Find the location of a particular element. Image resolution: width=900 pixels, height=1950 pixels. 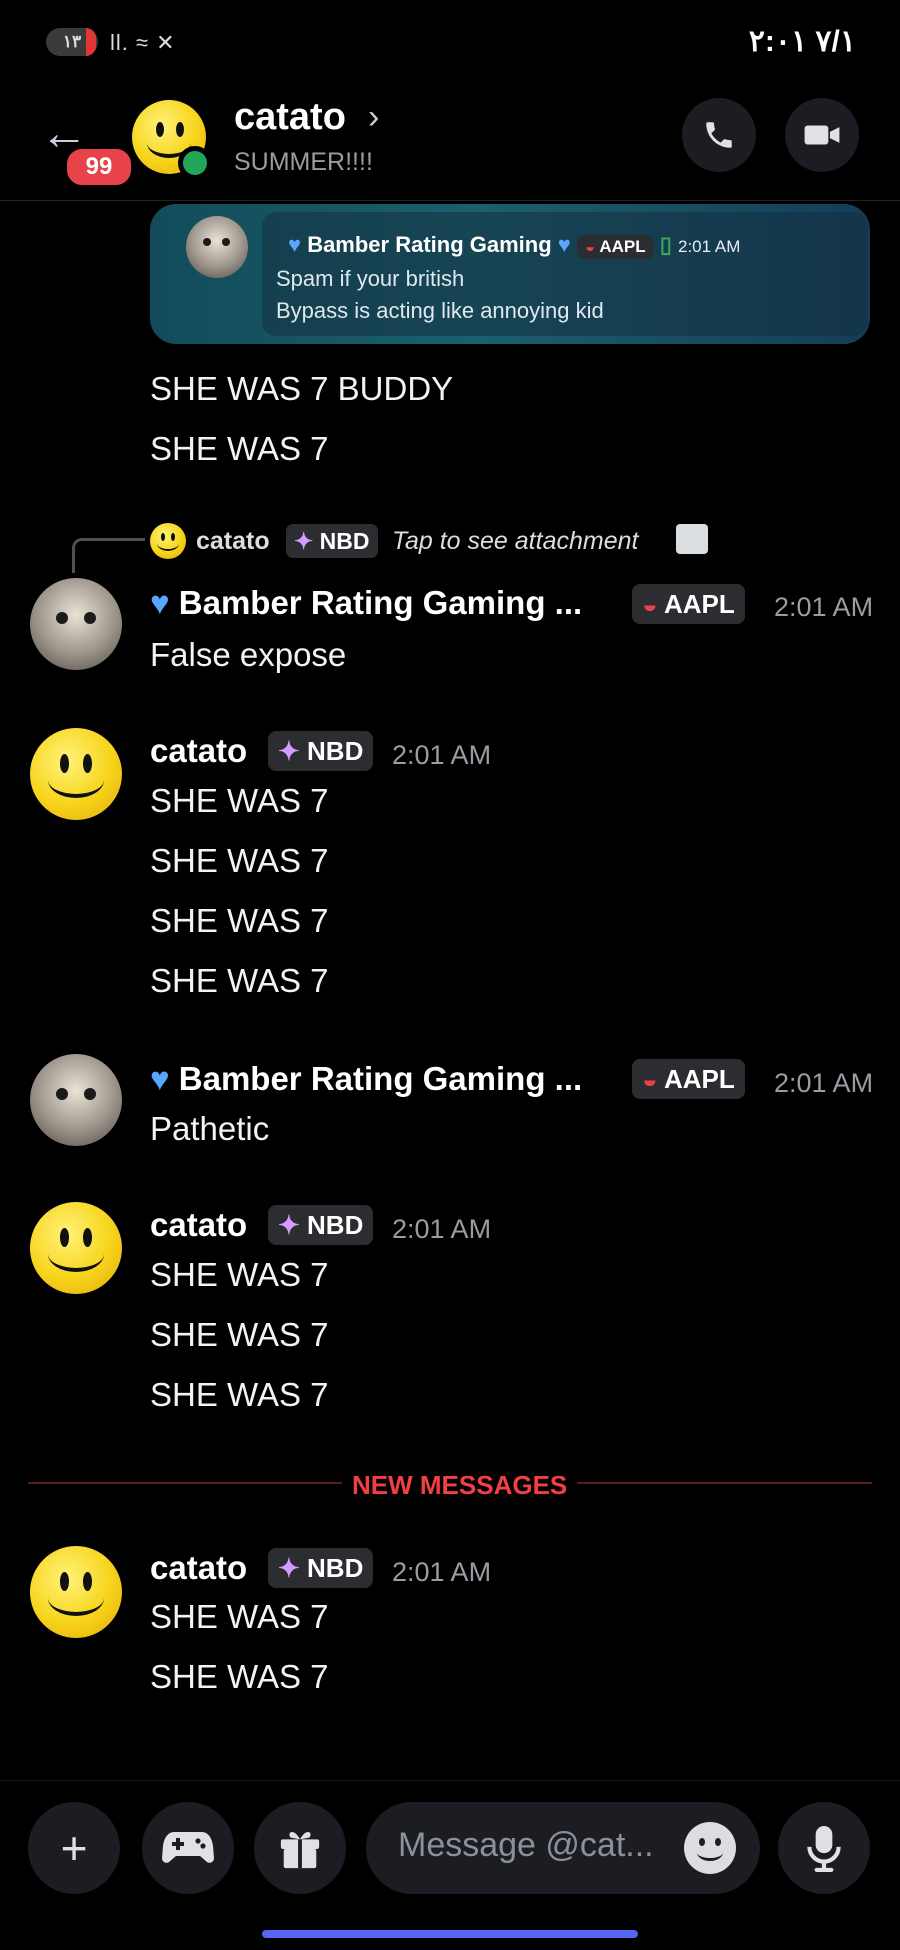

gift-icon is located at coordinates (300, 1848).